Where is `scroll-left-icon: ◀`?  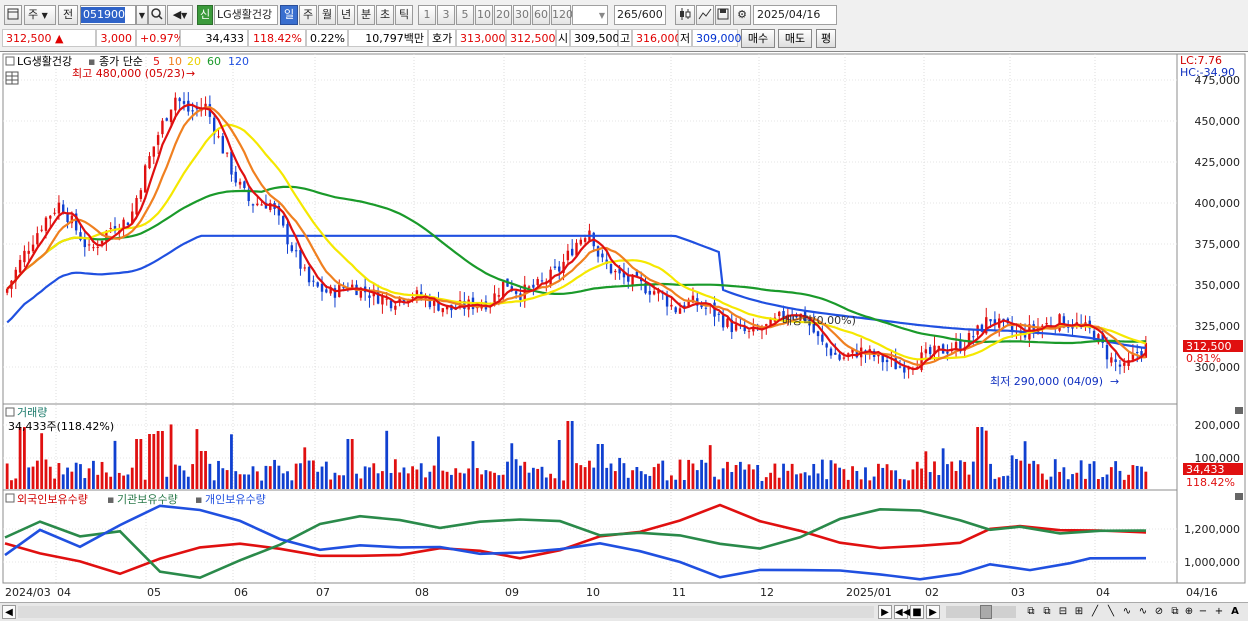 scroll-left-icon: ◀ is located at coordinates (9, 612).